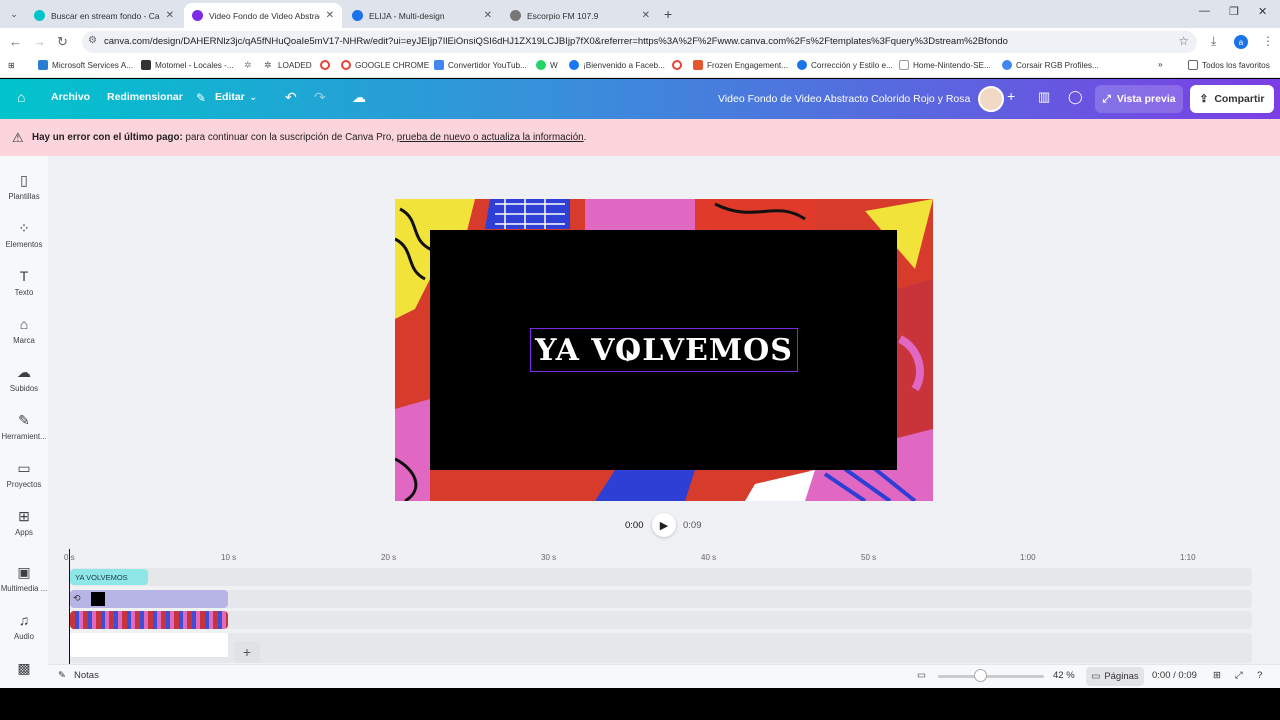 This screenshot has width=1280, height=720. I want to click on bookmark-star-icon: ☆, so click(1183, 41).